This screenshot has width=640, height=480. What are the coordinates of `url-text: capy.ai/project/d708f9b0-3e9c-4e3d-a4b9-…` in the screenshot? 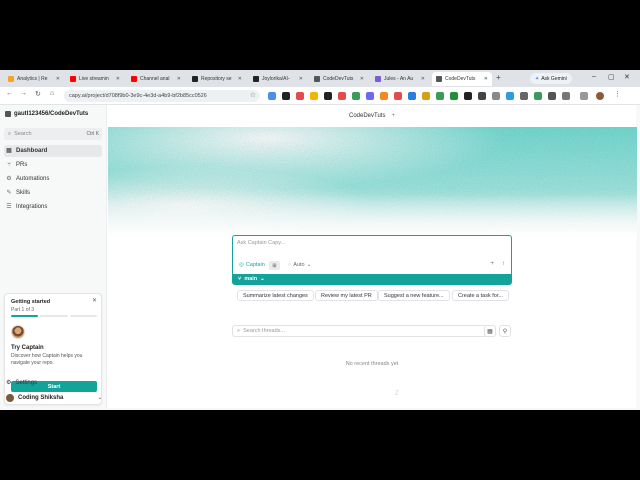 It's located at (138, 96).